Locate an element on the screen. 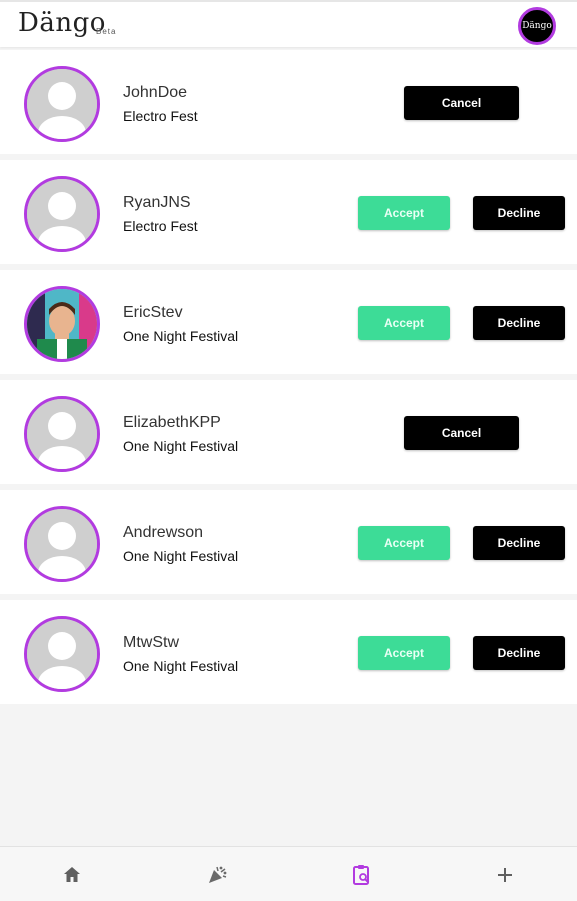 This screenshot has height=901, width=577. bottom-navigation is located at coordinates (288, 873).